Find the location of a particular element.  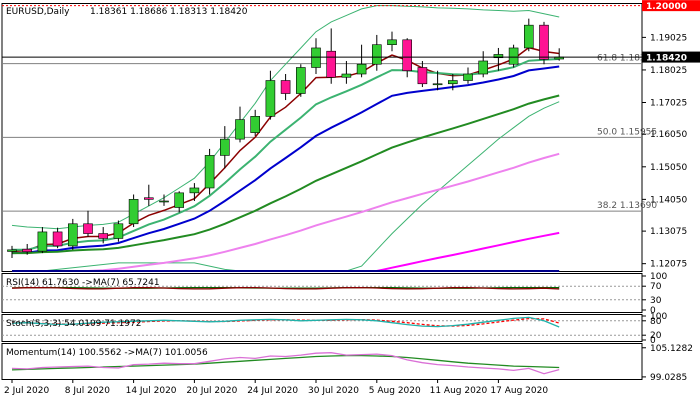

time-label-8: 17 Aug 2020 is located at coordinates (519, 391).